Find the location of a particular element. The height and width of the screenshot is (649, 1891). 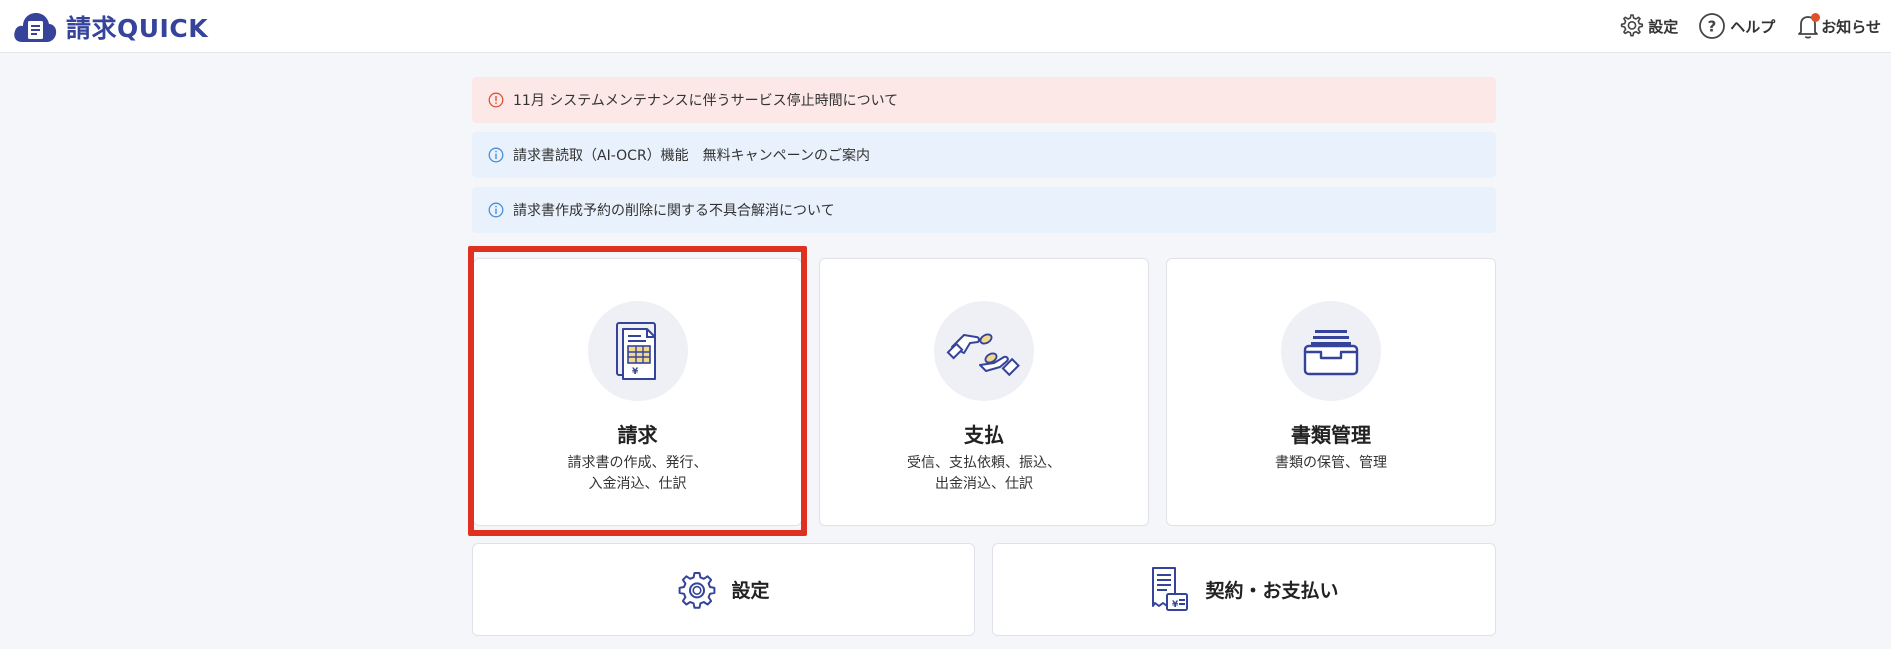

help-circle-icon: ? is located at coordinates (1712, 26).